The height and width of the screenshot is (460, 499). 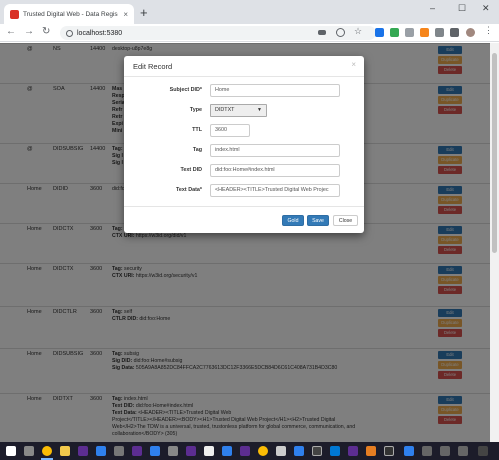 What do you see at coordinates (394, 32) in the screenshot?
I see `extension-green-icon` at bounding box center [394, 32].